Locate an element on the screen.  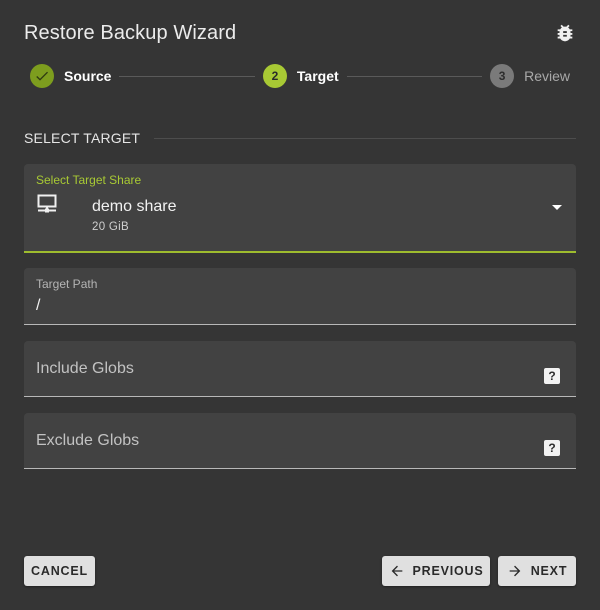
step-label-review: Review is located at coordinates (547, 76).